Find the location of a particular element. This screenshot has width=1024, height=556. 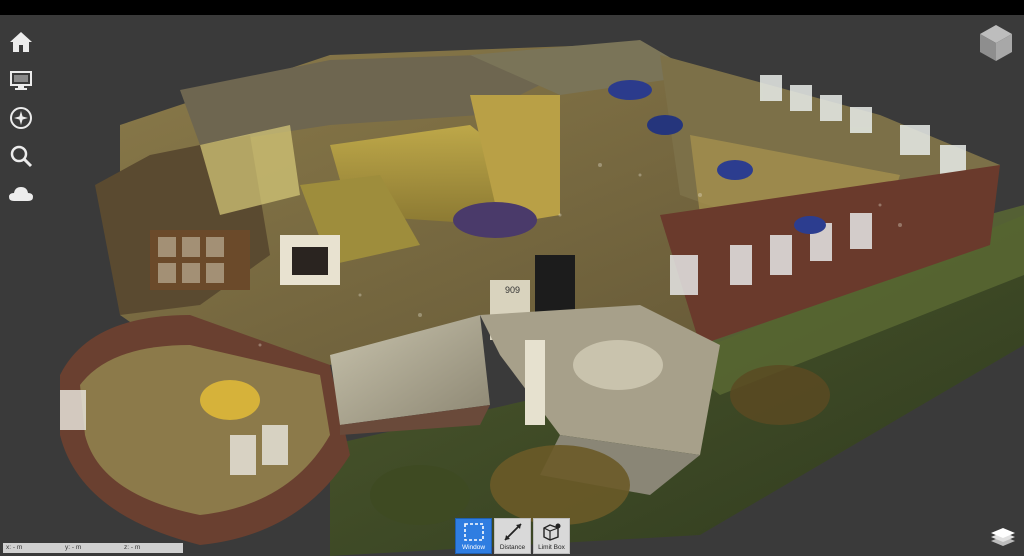

coord-x: x: - m is located at coordinates (14, 547).